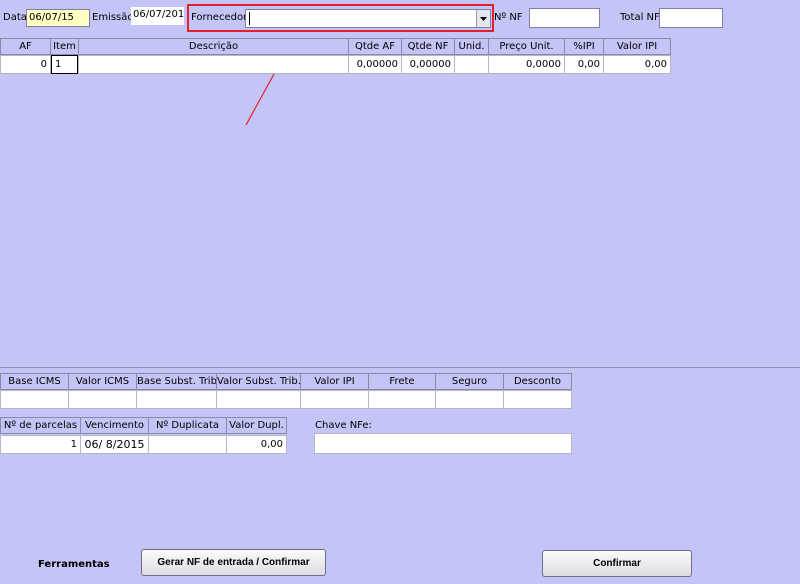  Describe the element at coordinates (74, 564) in the screenshot. I see `ferramentas-label: Ferramentas` at that location.